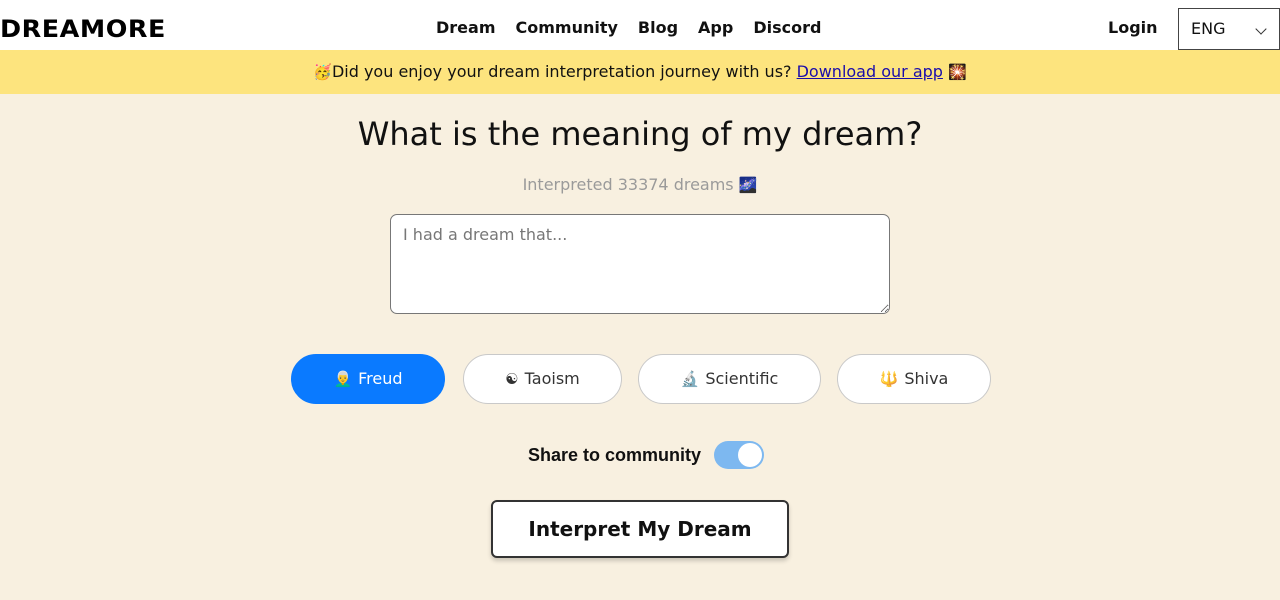  Describe the element at coordinates (750, 455) in the screenshot. I see `toggle-knob` at that location.